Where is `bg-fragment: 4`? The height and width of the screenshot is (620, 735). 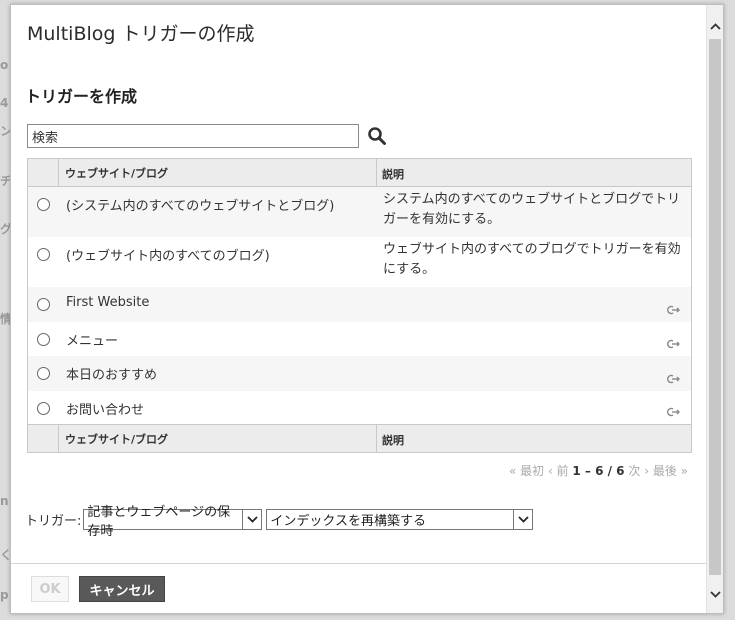 bg-fragment: 4 is located at coordinates (4, 103).